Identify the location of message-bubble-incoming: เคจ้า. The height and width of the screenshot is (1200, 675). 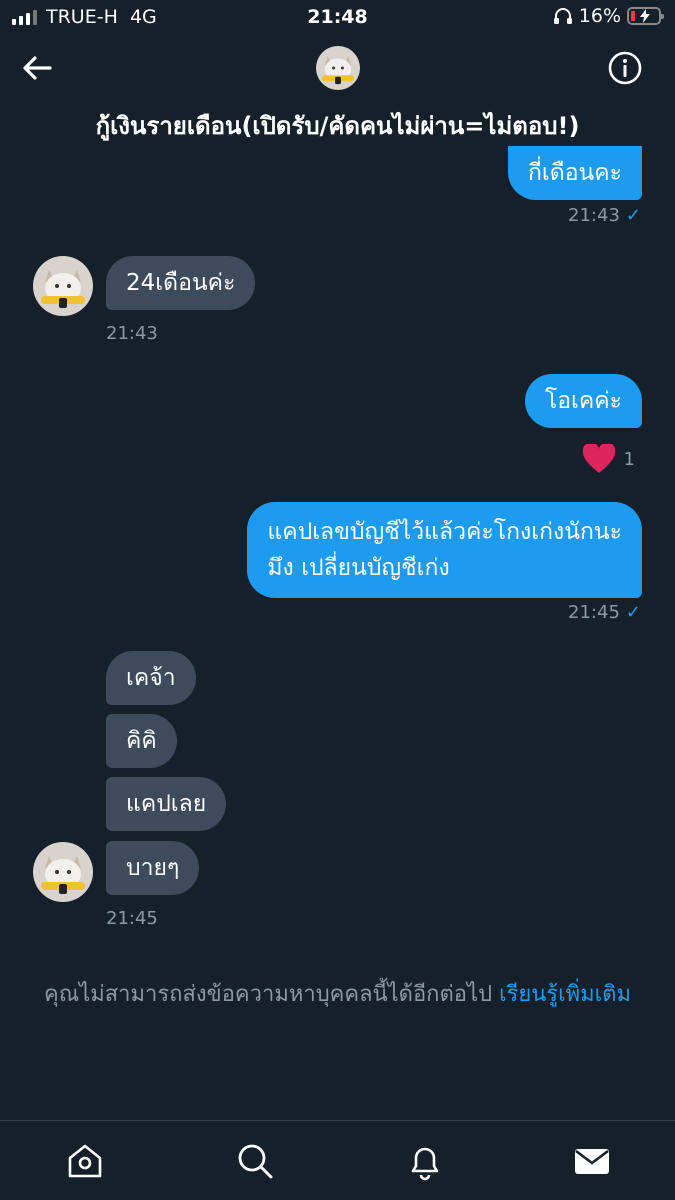
(151, 678).